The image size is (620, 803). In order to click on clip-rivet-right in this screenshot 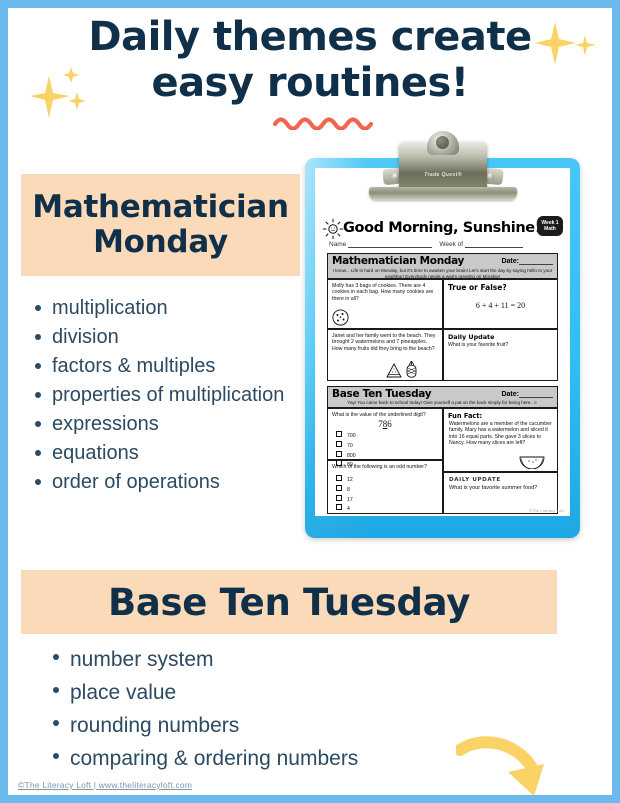, I will do `click(490, 176)`.